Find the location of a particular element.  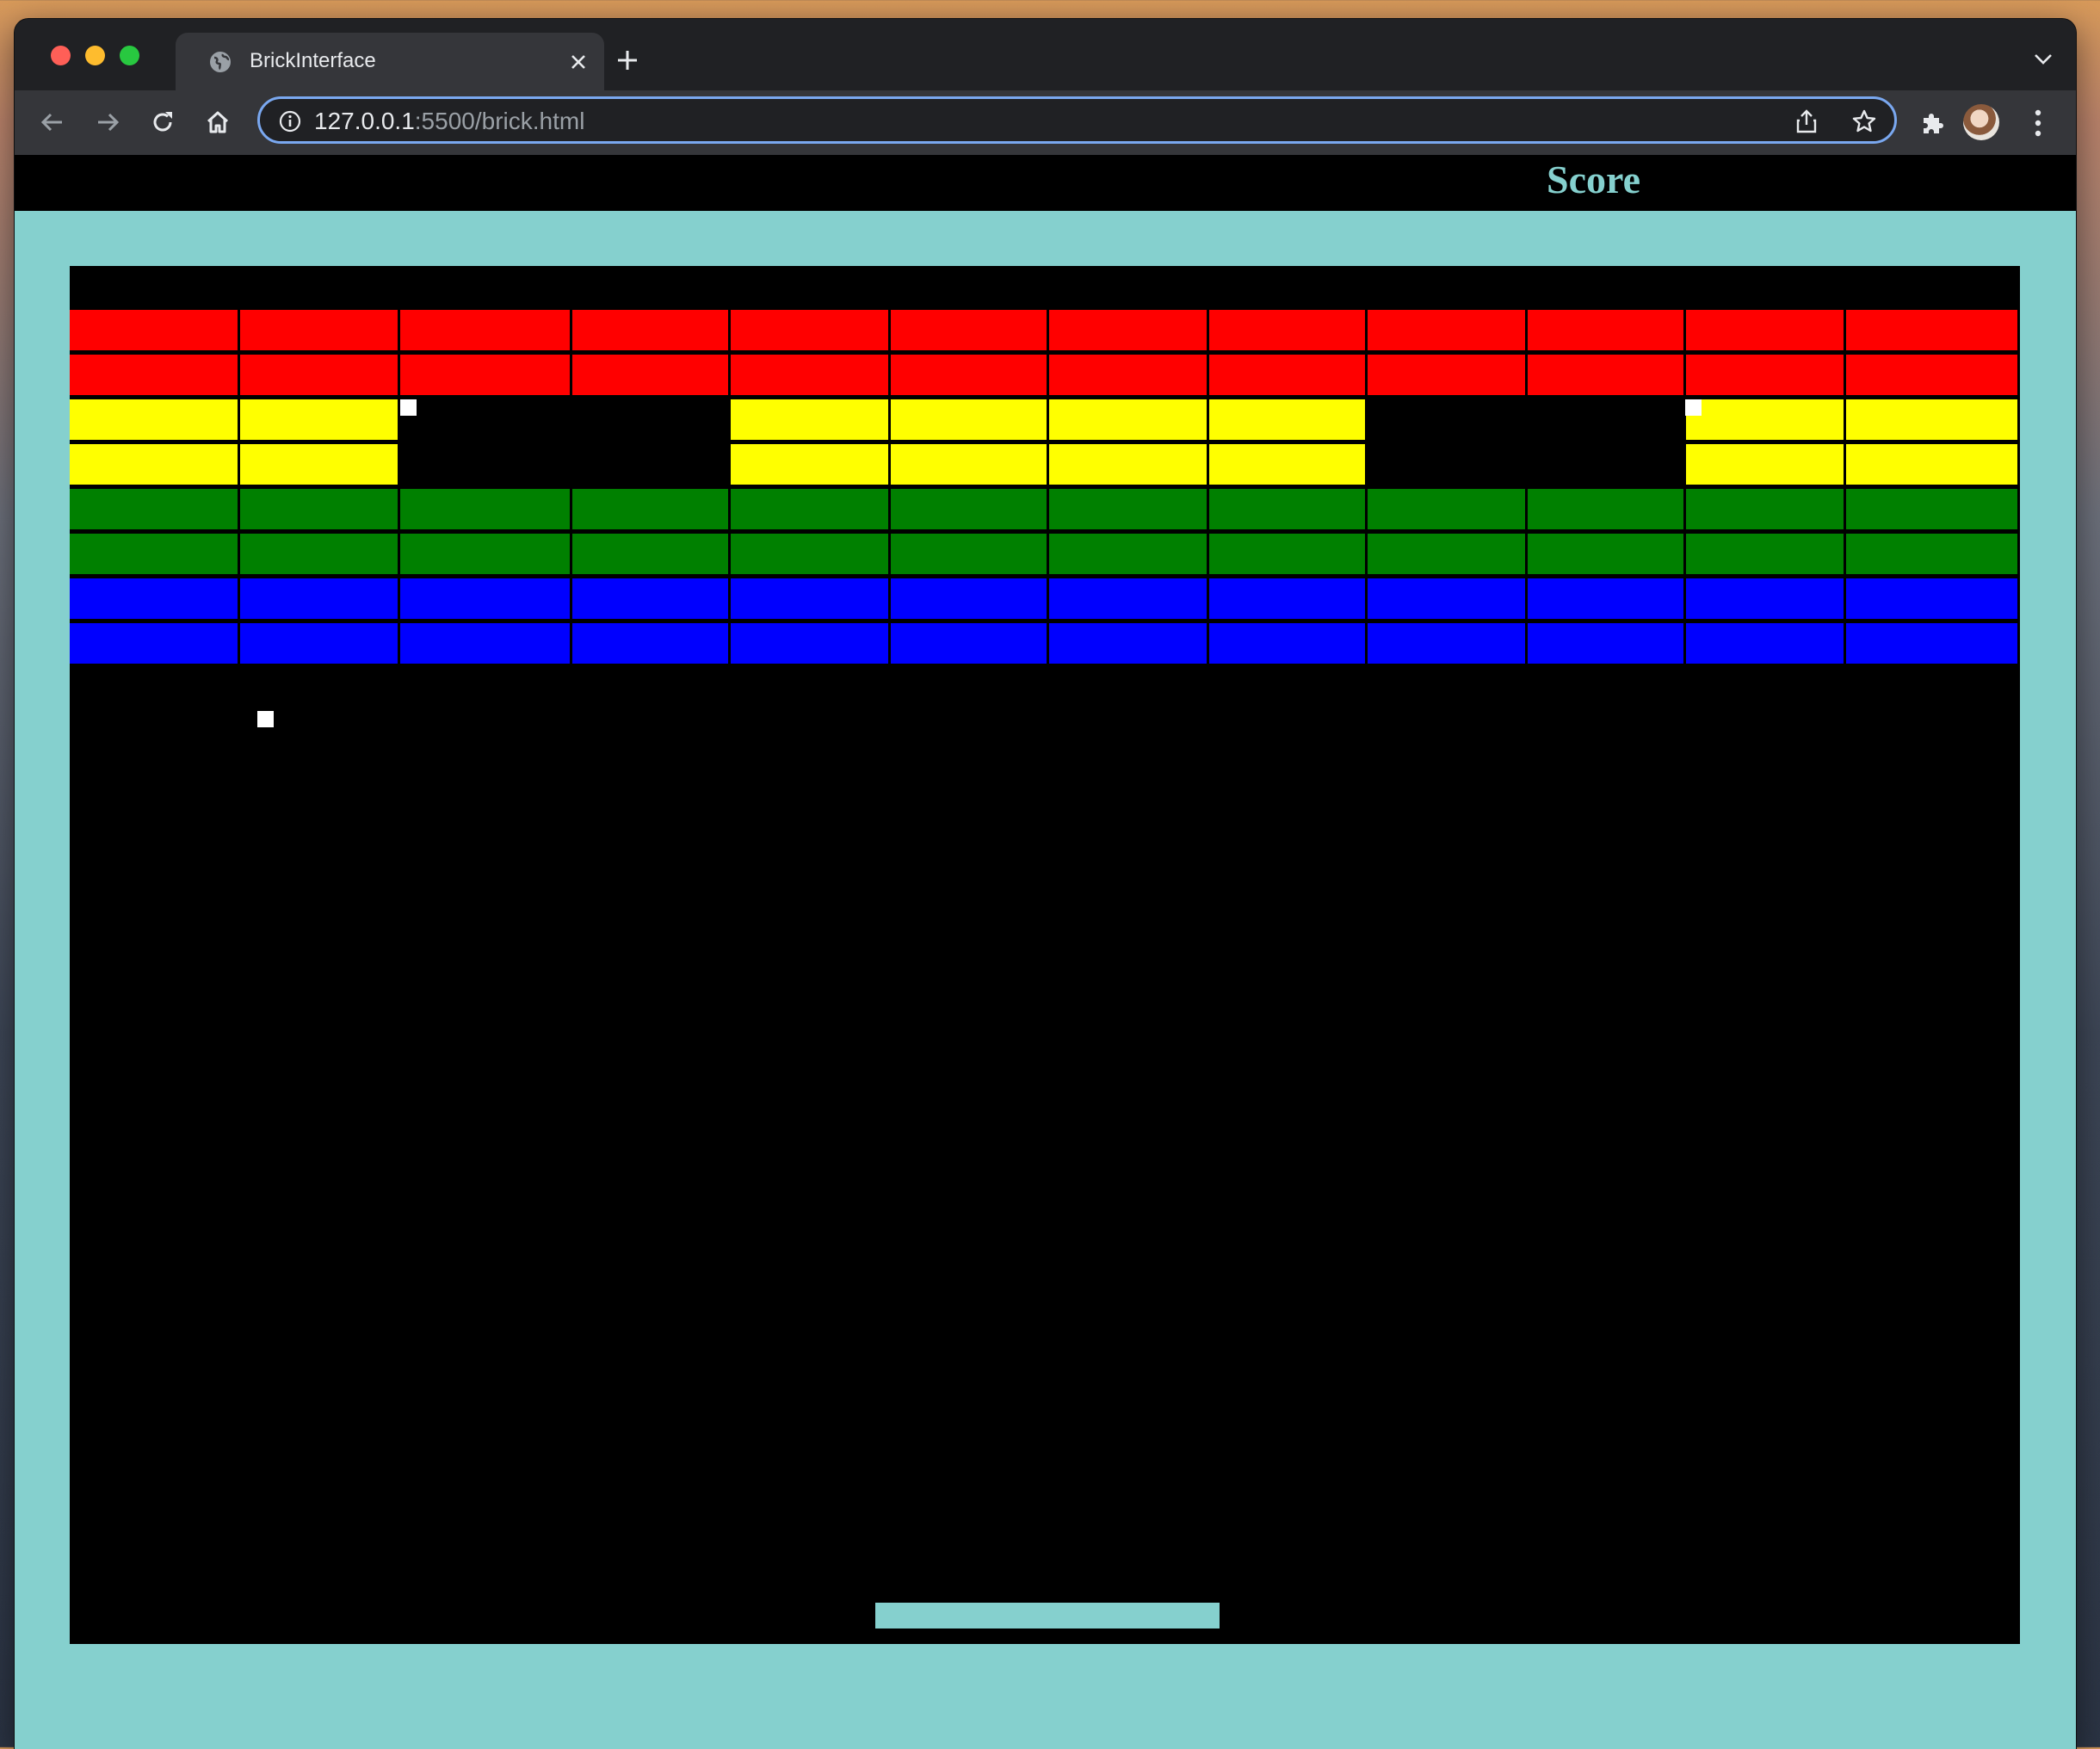

score-bar: Score is located at coordinates (1045, 183).